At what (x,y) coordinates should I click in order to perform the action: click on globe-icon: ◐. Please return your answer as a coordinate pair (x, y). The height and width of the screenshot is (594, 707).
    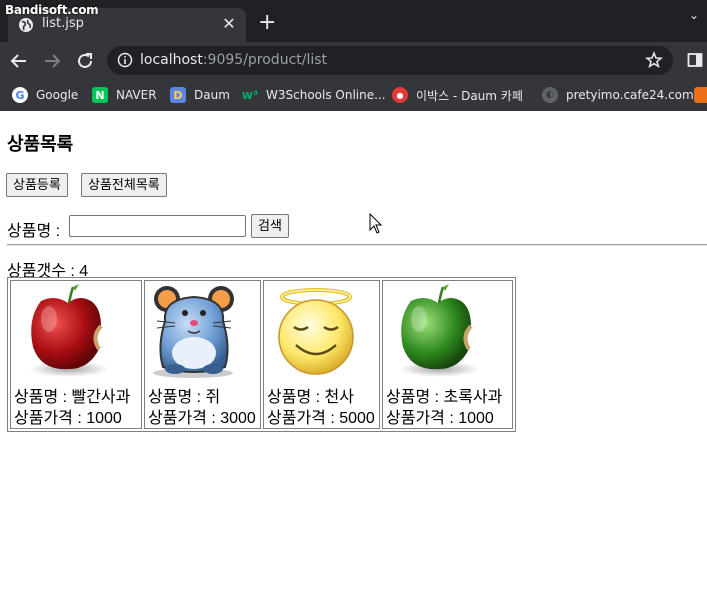
    Looking at the image, I should click on (550, 95).